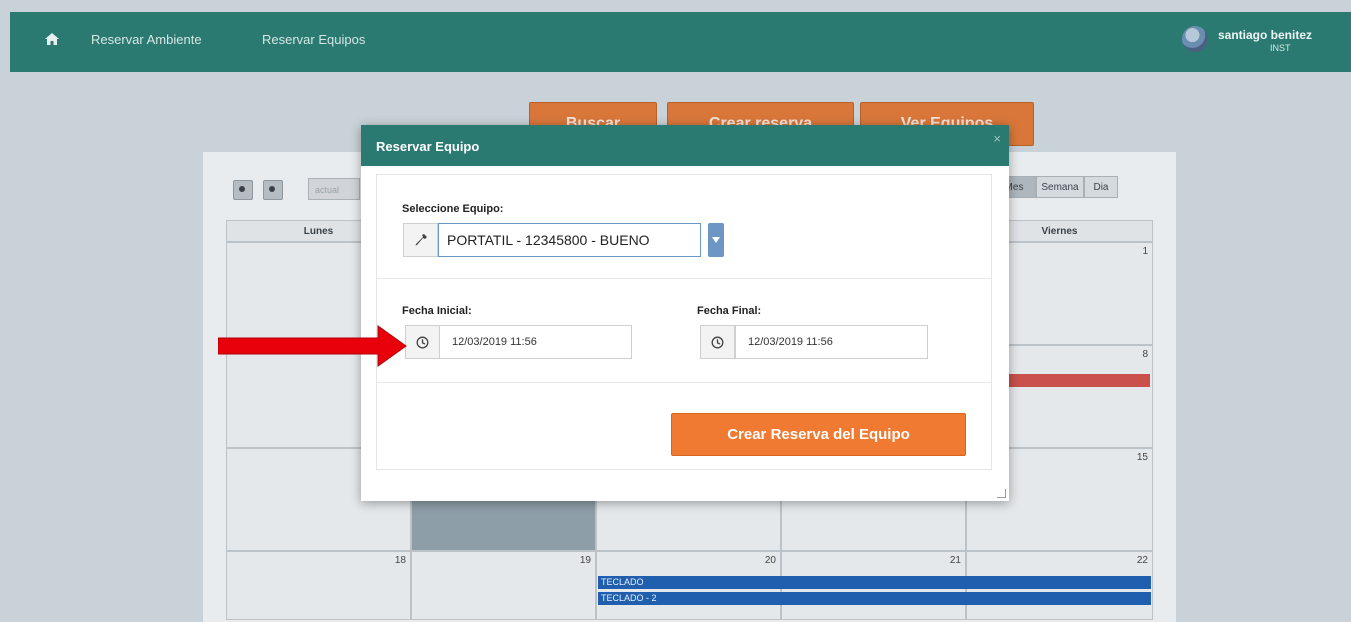 The image size is (1351, 622). I want to click on fecha-final-label: Fecha Final:, so click(729, 311).